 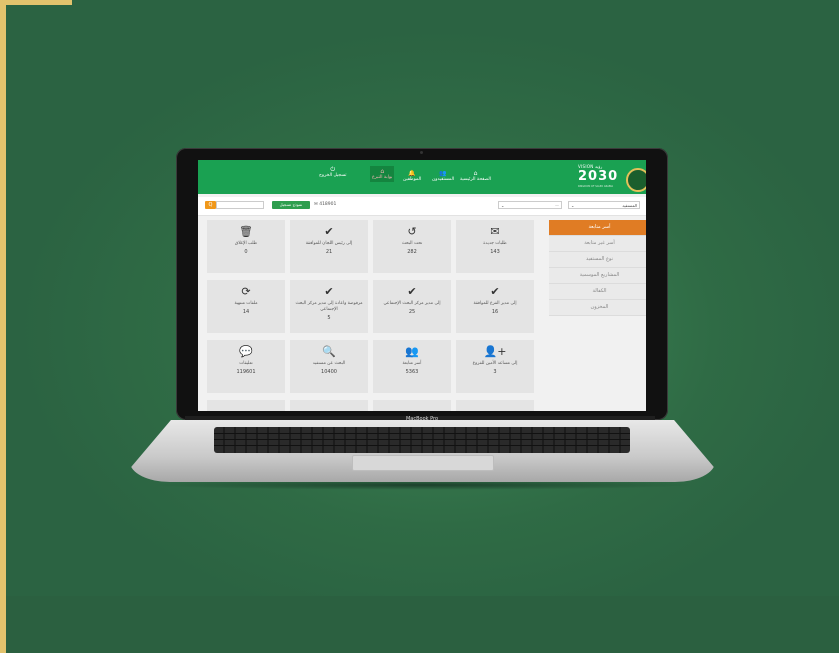 I want to click on tile-search-beneficiary: 🔍 البحث عن مستفيد 10400, so click(x=329, y=366).